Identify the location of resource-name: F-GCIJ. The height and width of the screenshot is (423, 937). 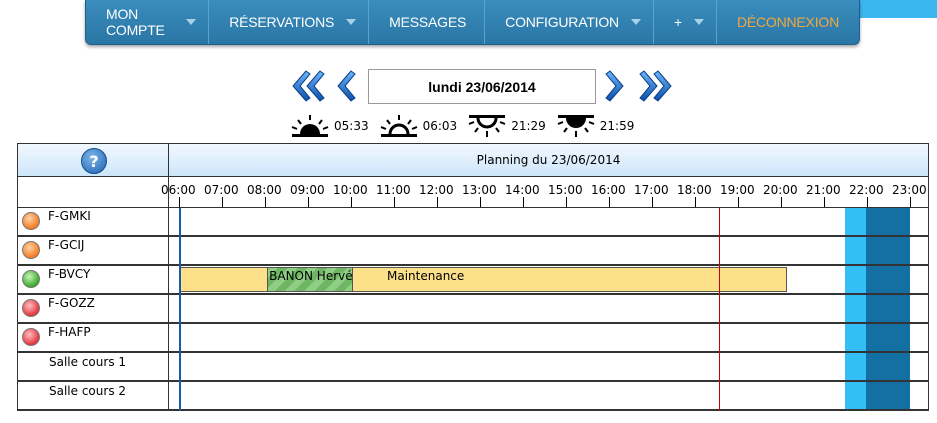
(66, 245).